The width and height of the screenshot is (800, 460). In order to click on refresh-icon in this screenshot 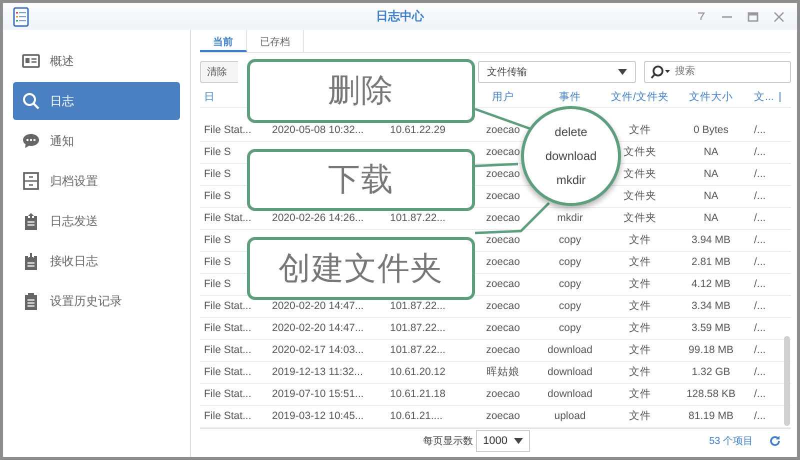, I will do `click(775, 440)`.